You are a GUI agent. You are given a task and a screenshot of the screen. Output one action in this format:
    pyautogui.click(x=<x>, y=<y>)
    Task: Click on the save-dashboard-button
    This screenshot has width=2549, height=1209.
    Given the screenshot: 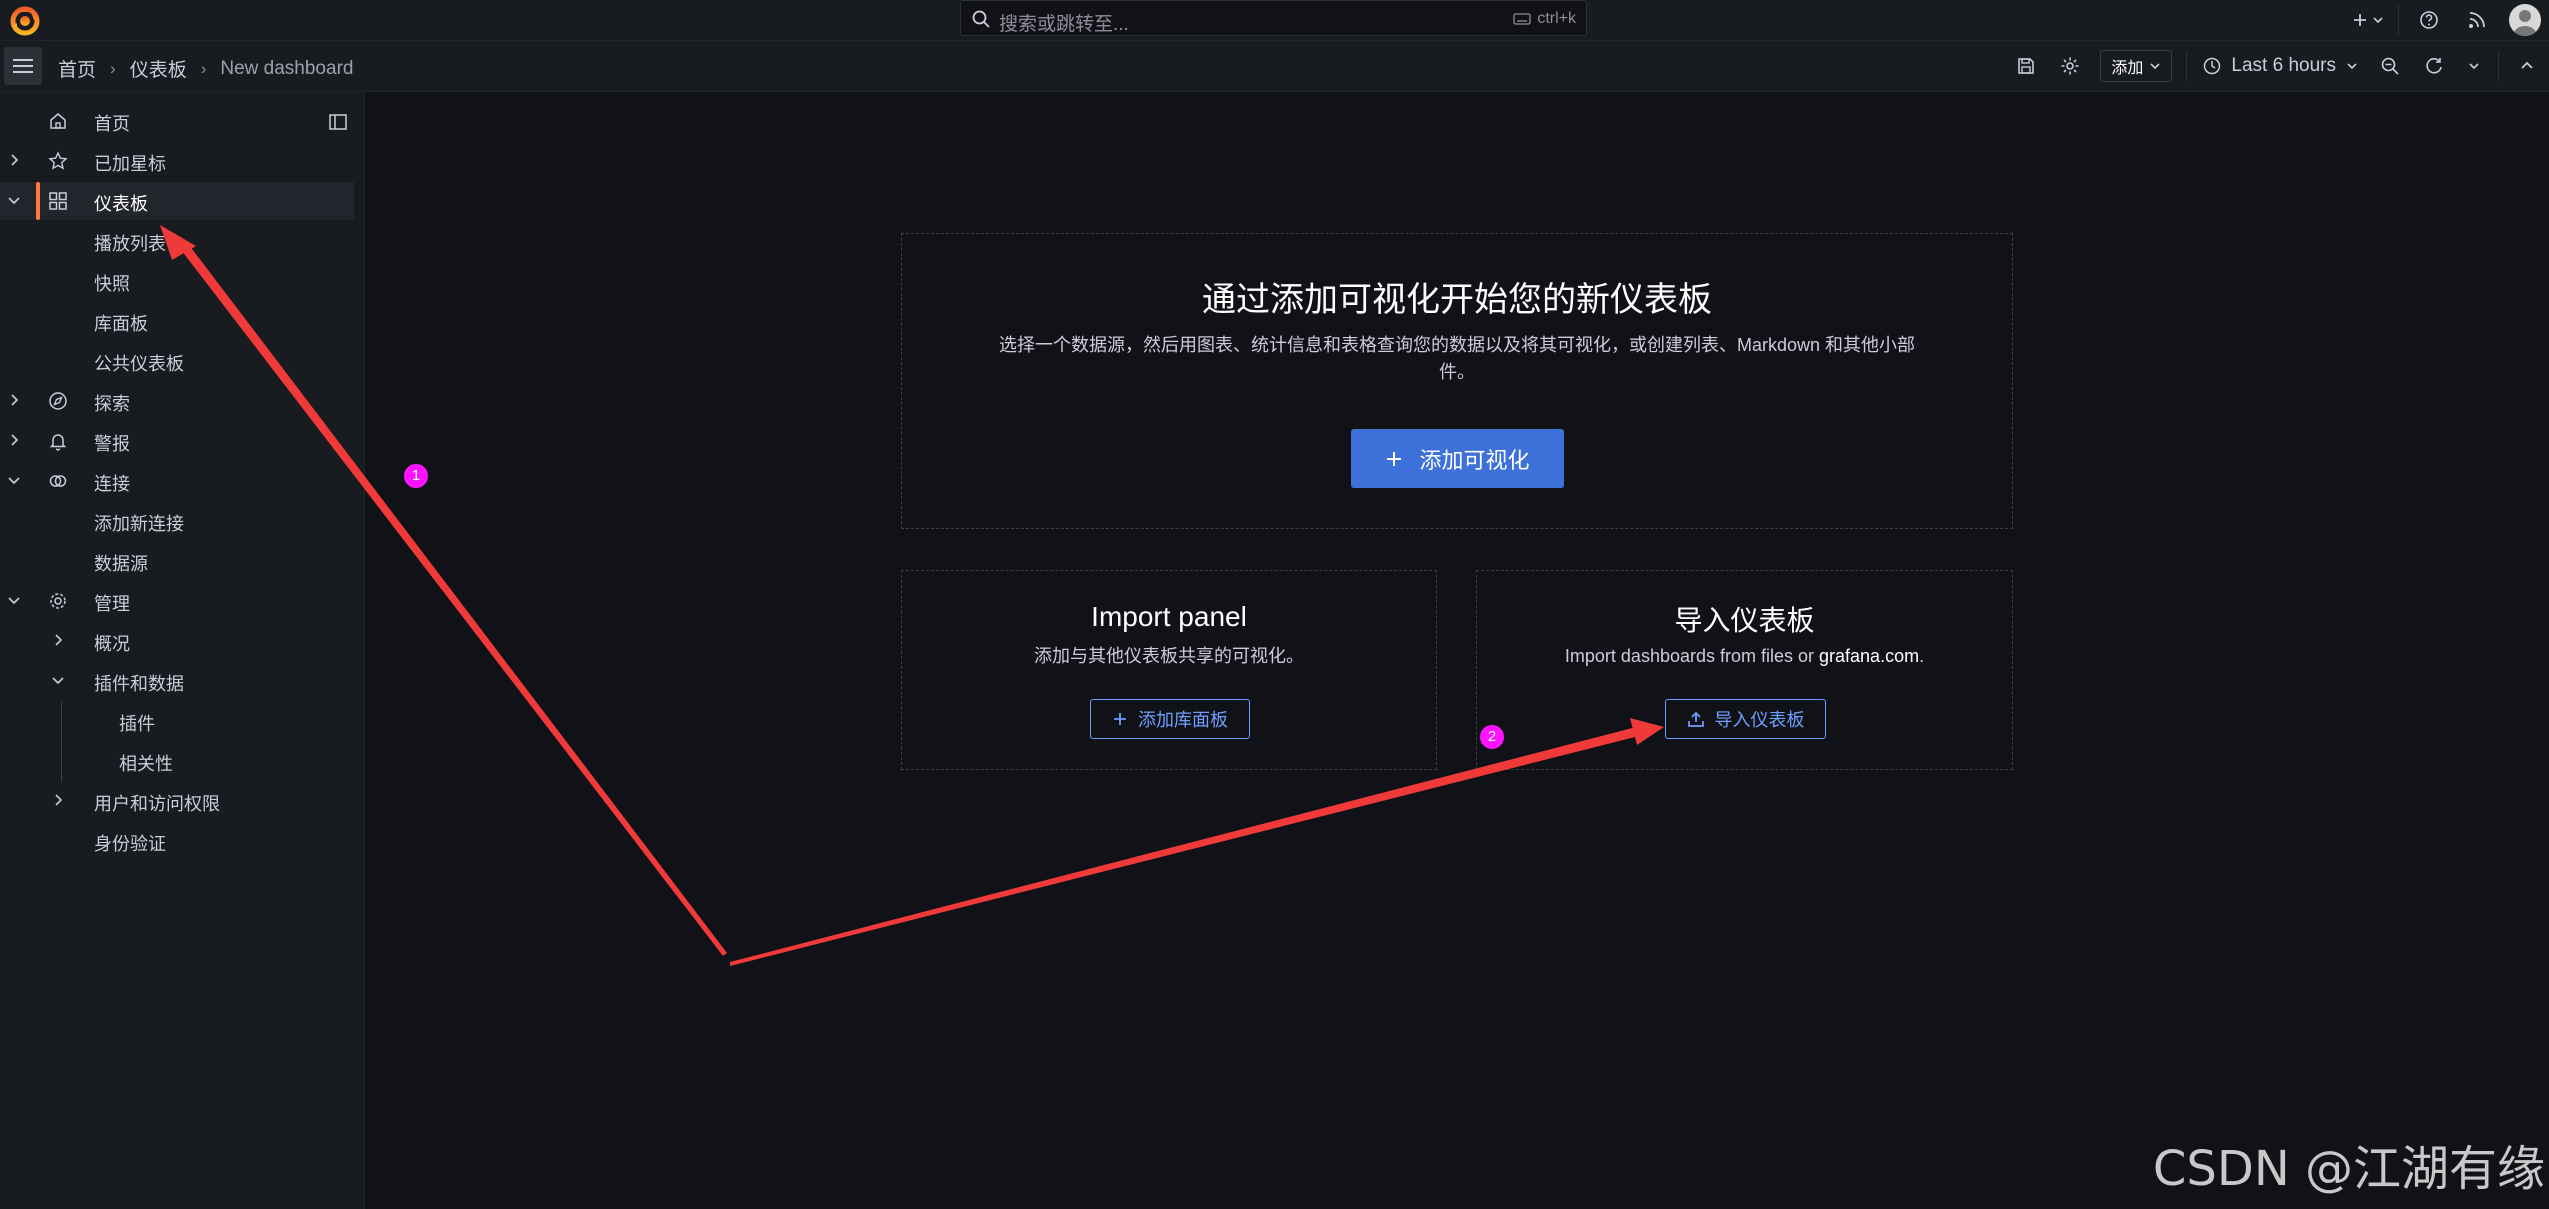 What is the action you would take?
    pyautogui.click(x=2026, y=66)
    